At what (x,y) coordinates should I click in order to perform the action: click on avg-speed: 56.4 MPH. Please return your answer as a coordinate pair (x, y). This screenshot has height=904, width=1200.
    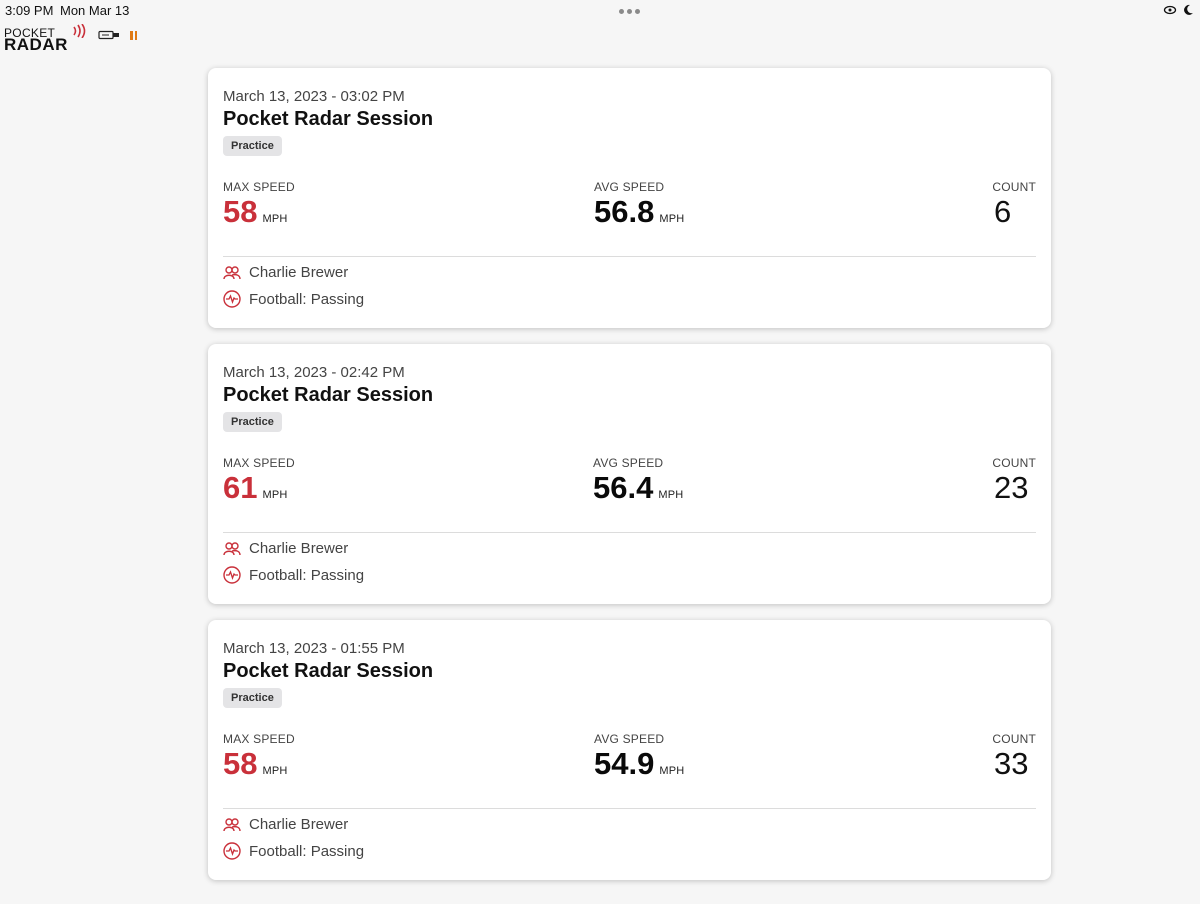
    Looking at the image, I should click on (638, 488).